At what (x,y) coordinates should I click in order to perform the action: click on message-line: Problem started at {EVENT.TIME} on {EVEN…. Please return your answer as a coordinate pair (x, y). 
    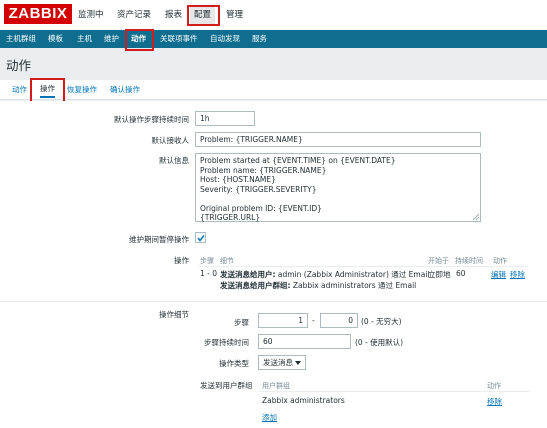
    Looking at the image, I should click on (298, 160).